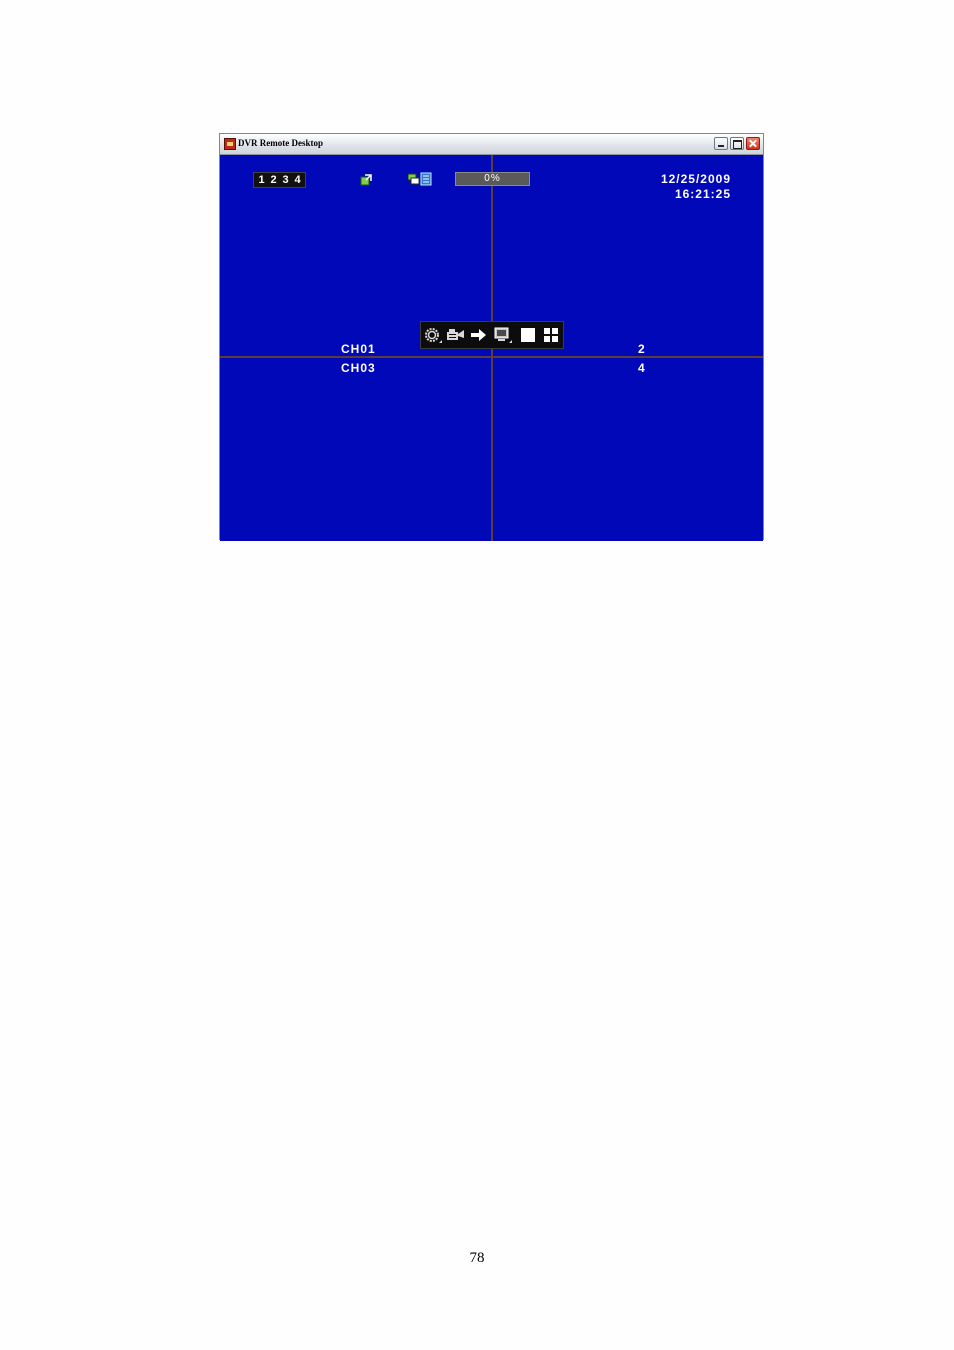 The width and height of the screenshot is (954, 1350). Describe the element at coordinates (528, 335) in the screenshot. I see `single-screen-icon` at that location.